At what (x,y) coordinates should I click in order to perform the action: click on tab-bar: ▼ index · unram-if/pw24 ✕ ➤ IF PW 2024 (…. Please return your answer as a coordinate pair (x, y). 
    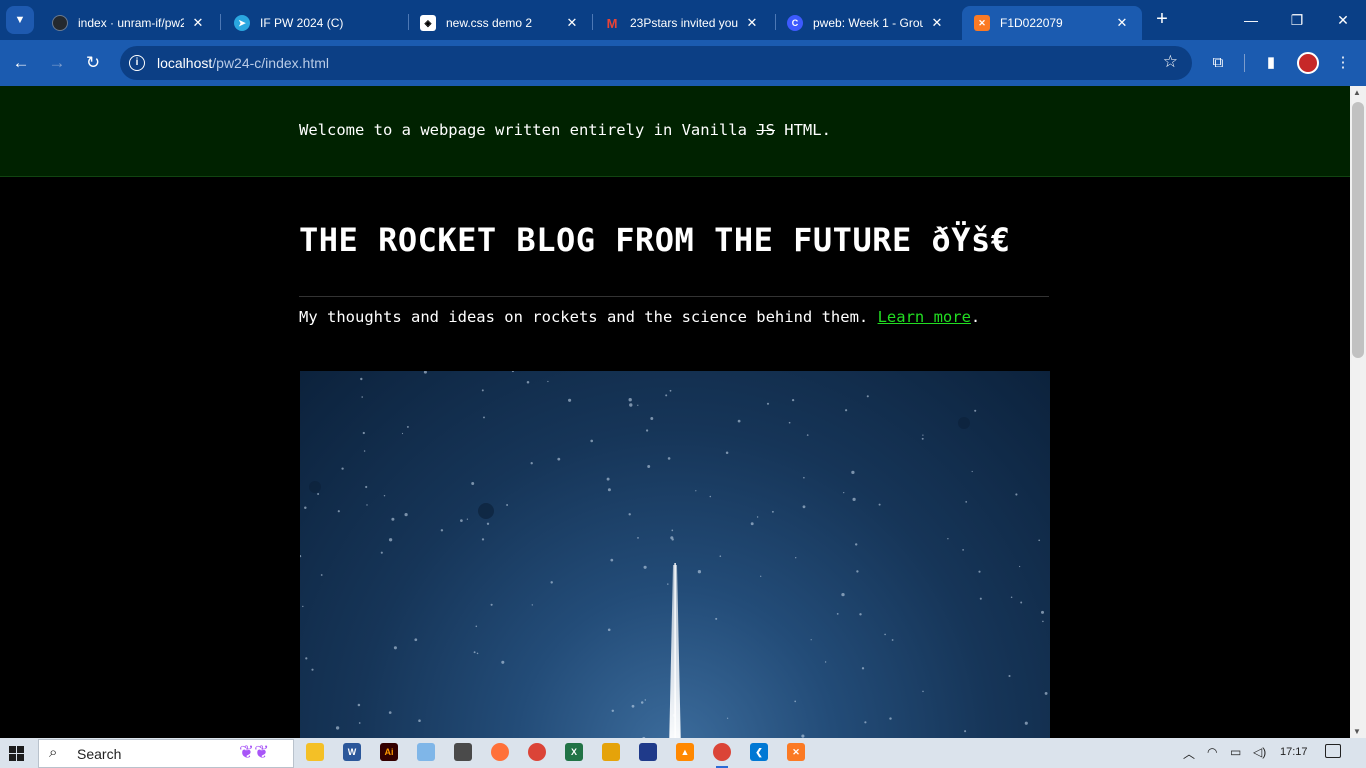
    Looking at the image, I should click on (683, 20).